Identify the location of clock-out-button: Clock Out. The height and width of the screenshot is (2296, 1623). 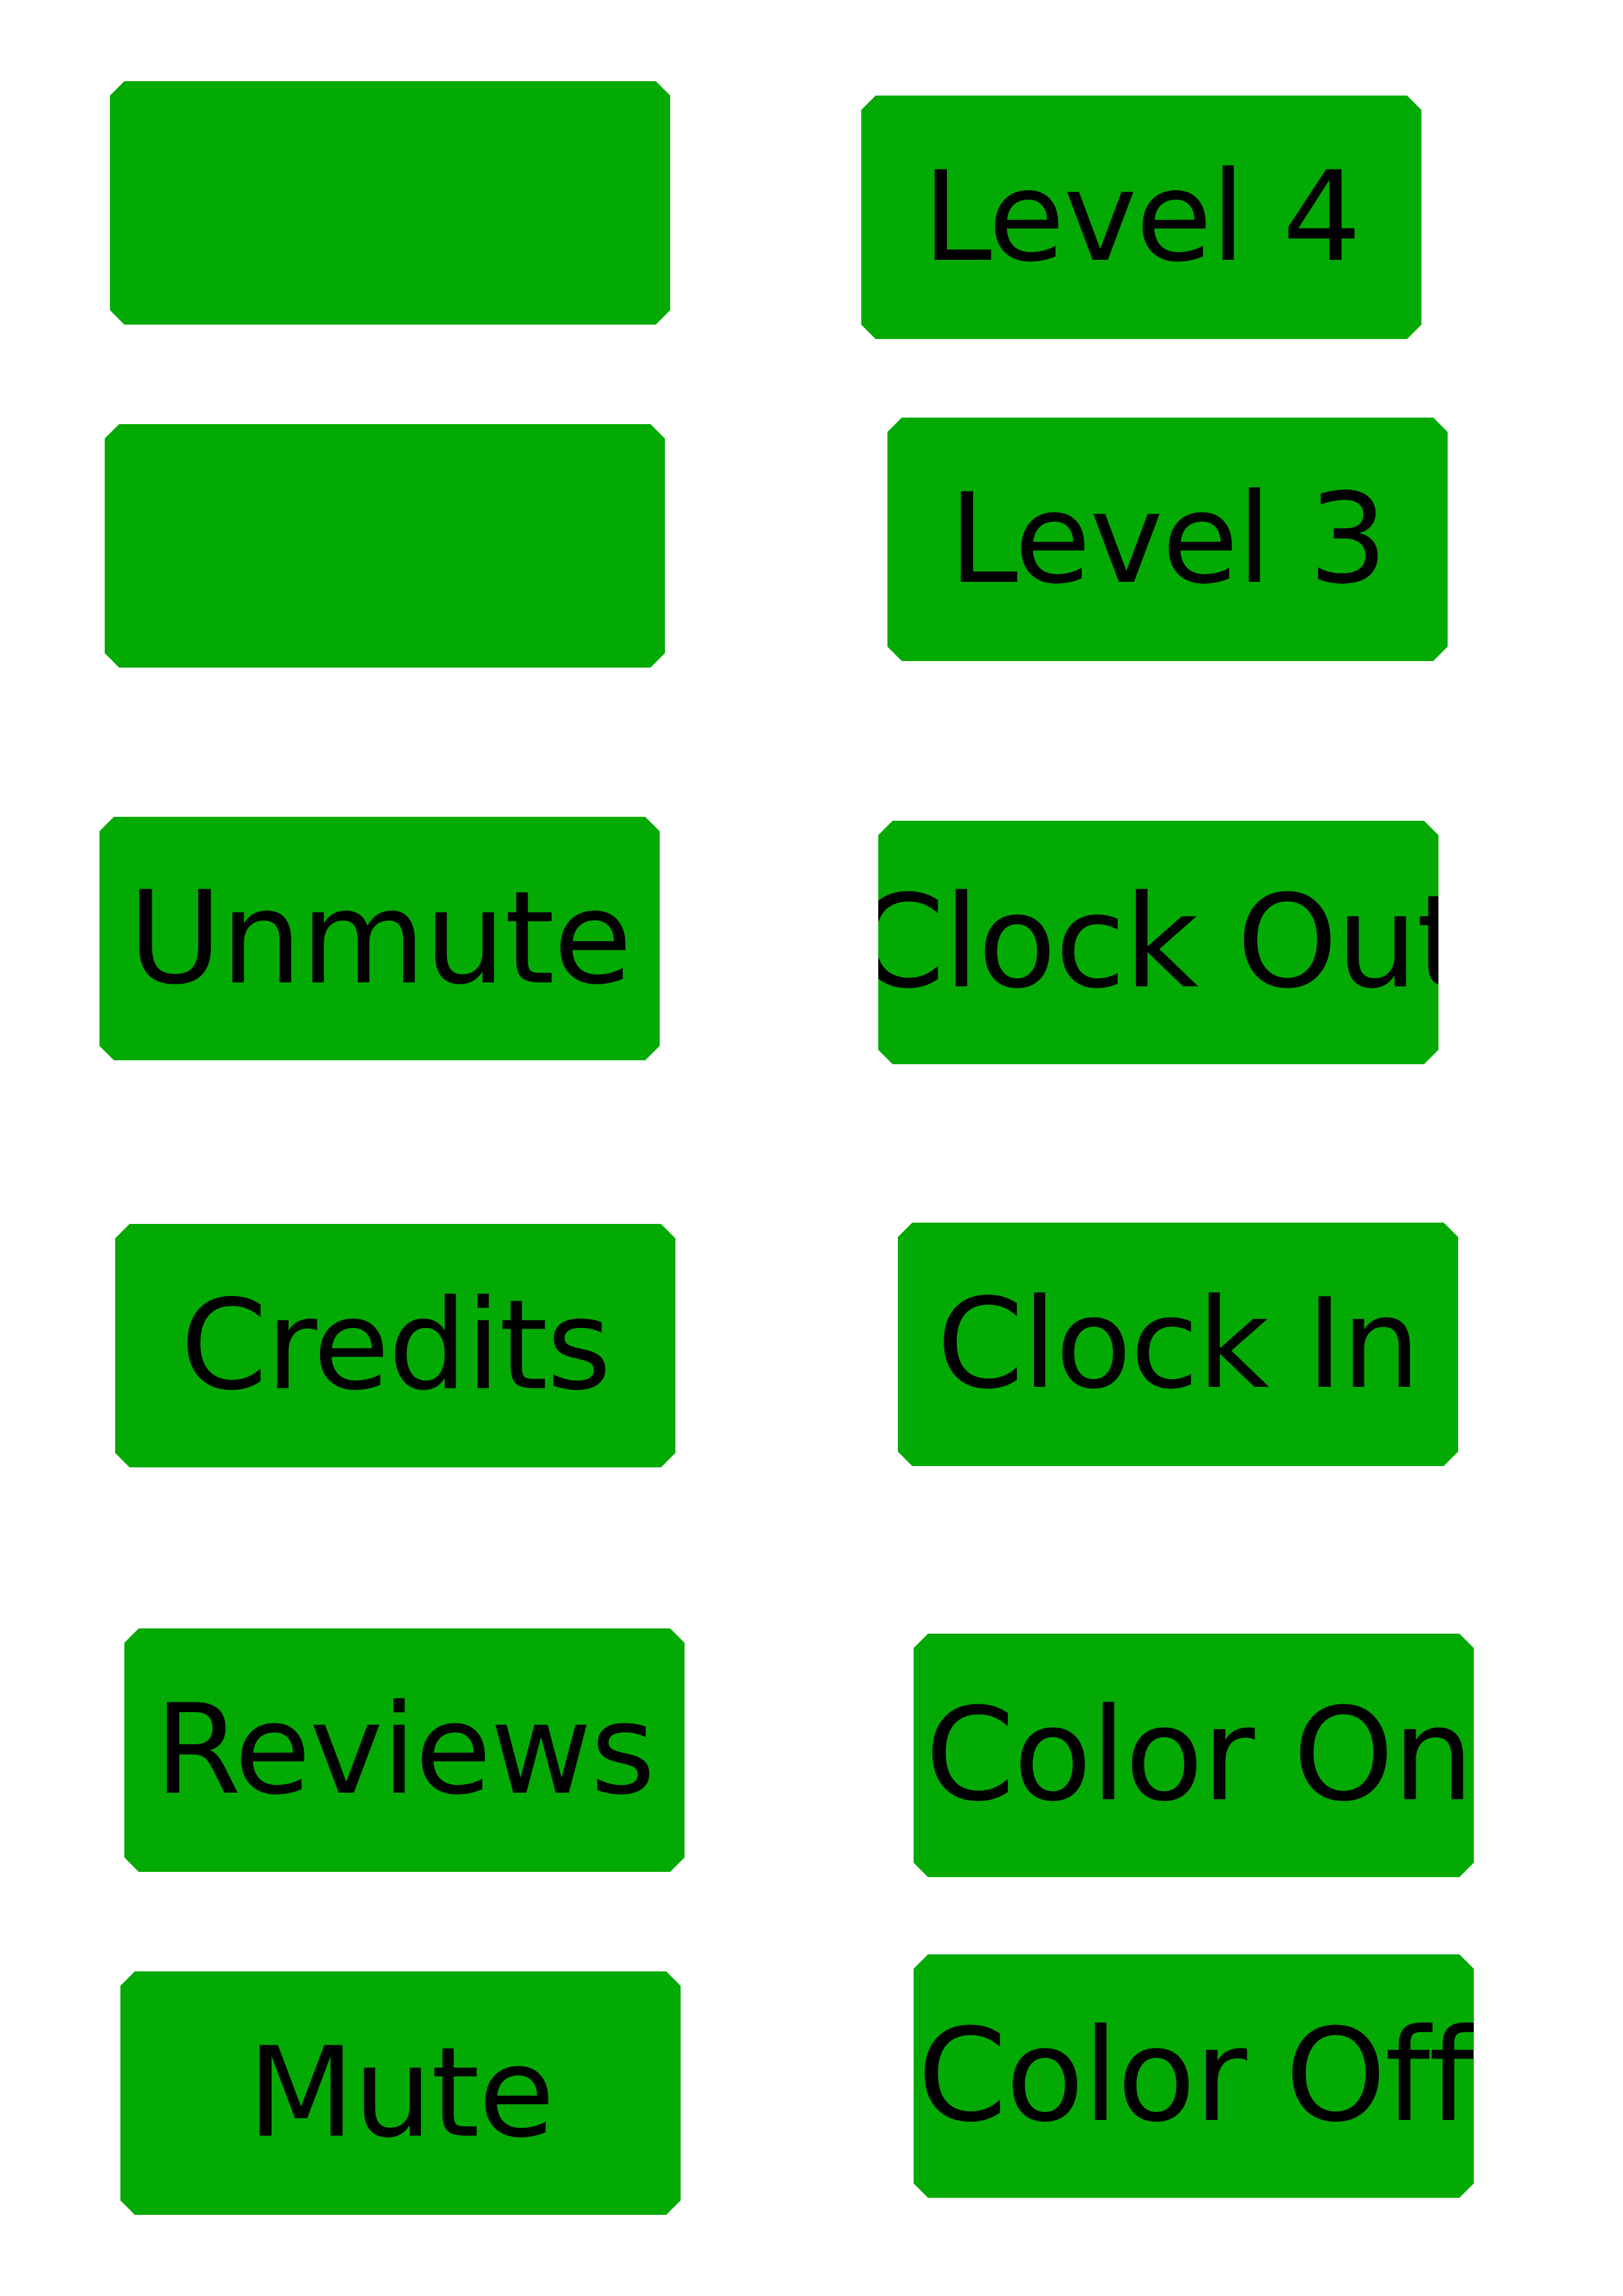
(1158, 942).